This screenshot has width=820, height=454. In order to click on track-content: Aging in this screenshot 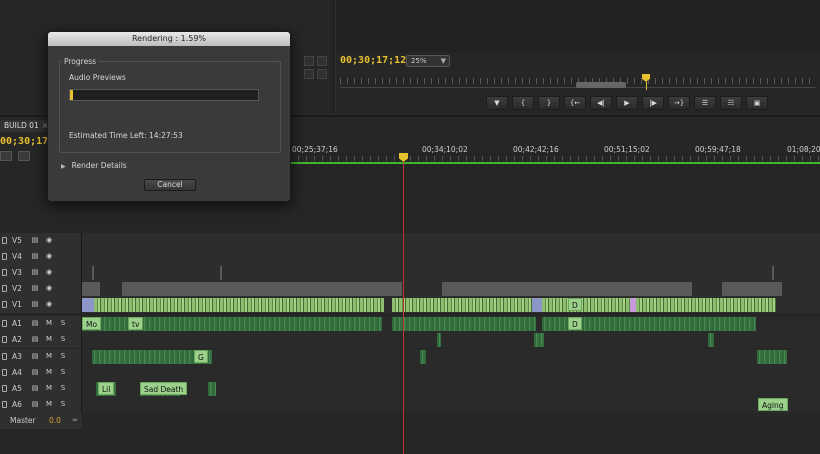, I will do `click(451, 405)`.